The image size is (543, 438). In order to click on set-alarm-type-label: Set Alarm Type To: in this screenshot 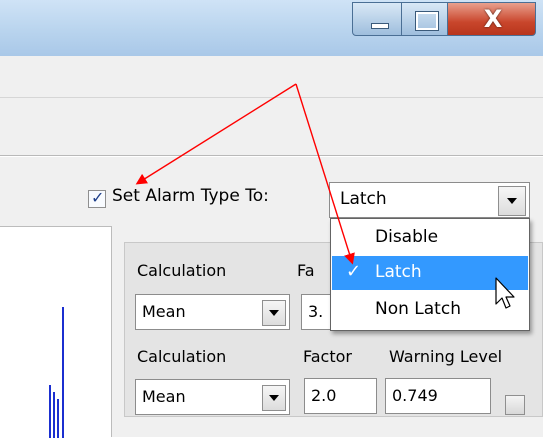, I will do `click(190, 196)`.